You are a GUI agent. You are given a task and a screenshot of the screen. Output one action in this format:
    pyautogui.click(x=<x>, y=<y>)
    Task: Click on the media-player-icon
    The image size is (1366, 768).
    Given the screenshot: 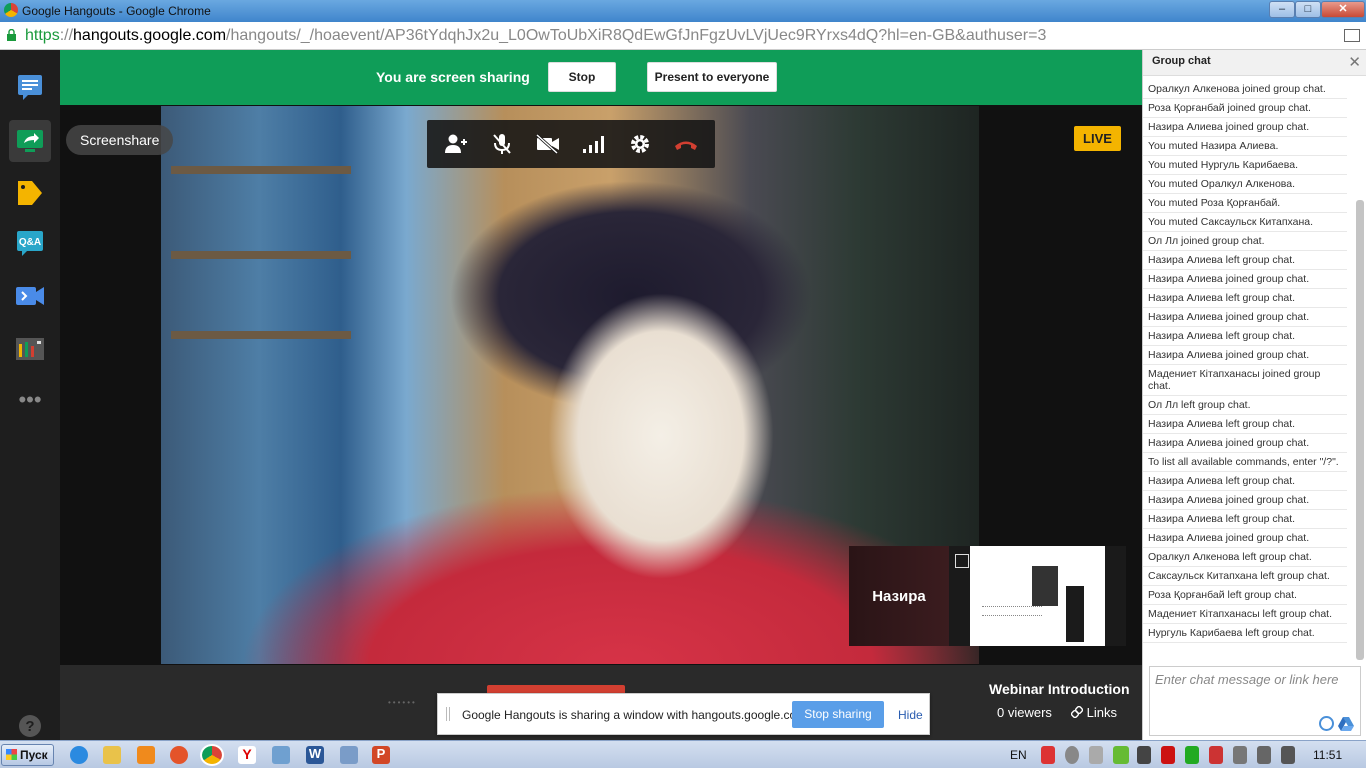 What is the action you would take?
    pyautogui.click(x=146, y=755)
    